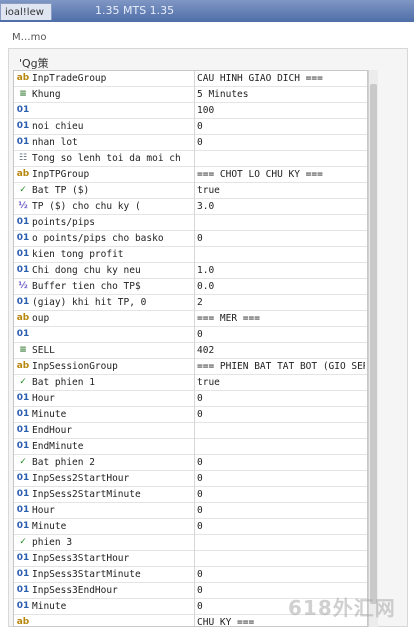 Image resolution: width=414 pixels, height=627 pixels. Describe the element at coordinates (190, 79) in the screenshot. I see `parameter-row: ab InpTradeGroup CAU HINH GIAO DICH ===` at that location.